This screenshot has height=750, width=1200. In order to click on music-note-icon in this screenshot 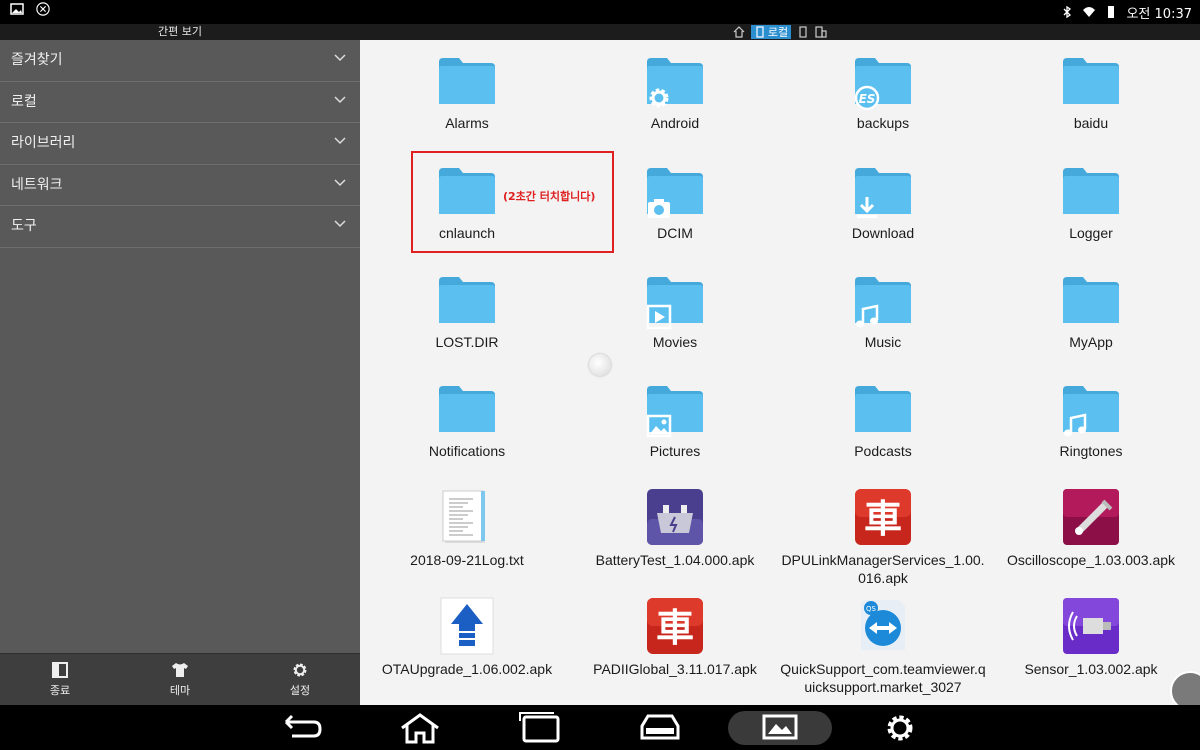, I will do `click(867, 316)`.